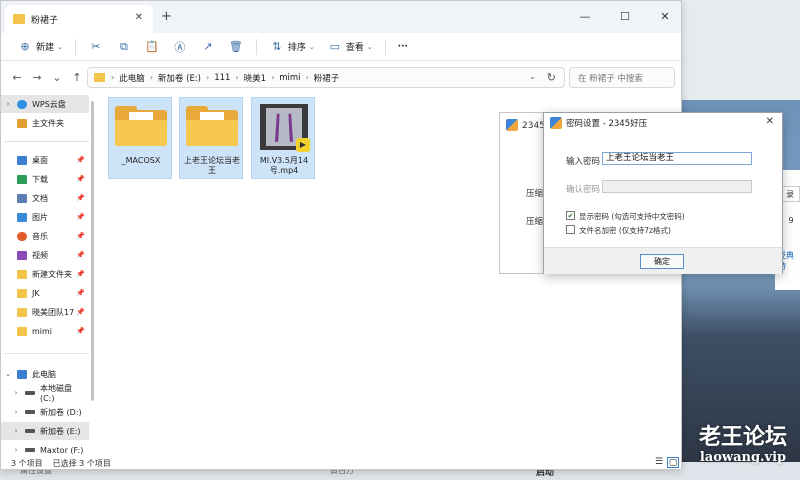 The image size is (800, 480). I want to click on breadcrumb-item: 111, so click(222, 78).